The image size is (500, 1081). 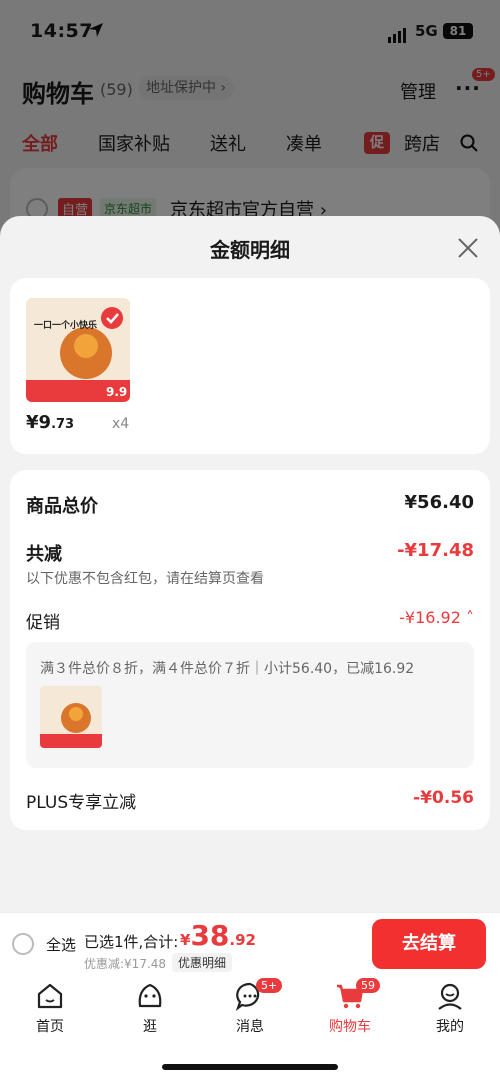 I want to click on selected-summary: 已选1件,合计:, so click(x=131, y=942).